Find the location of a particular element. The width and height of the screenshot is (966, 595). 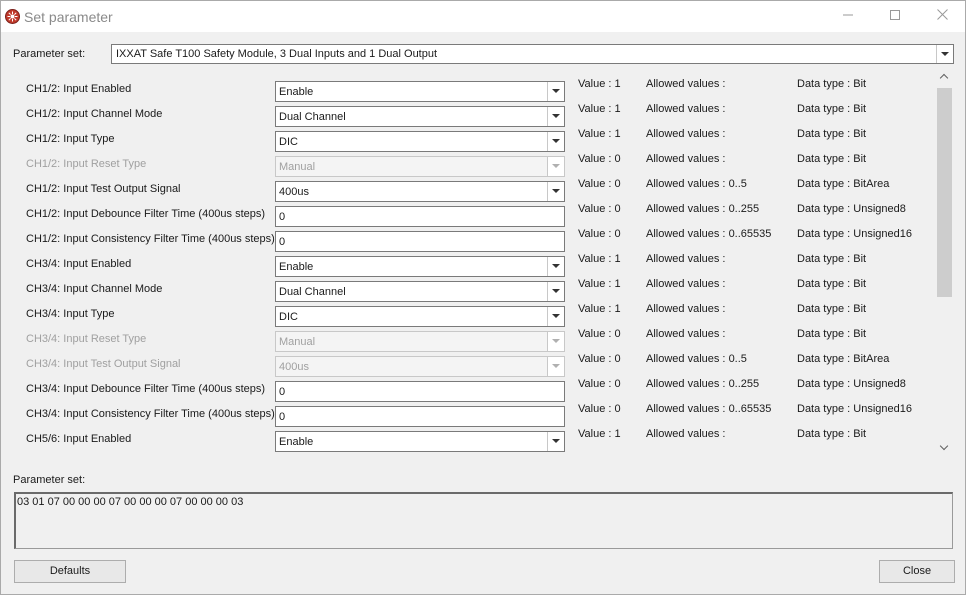

close-button: Close is located at coordinates (917, 571).